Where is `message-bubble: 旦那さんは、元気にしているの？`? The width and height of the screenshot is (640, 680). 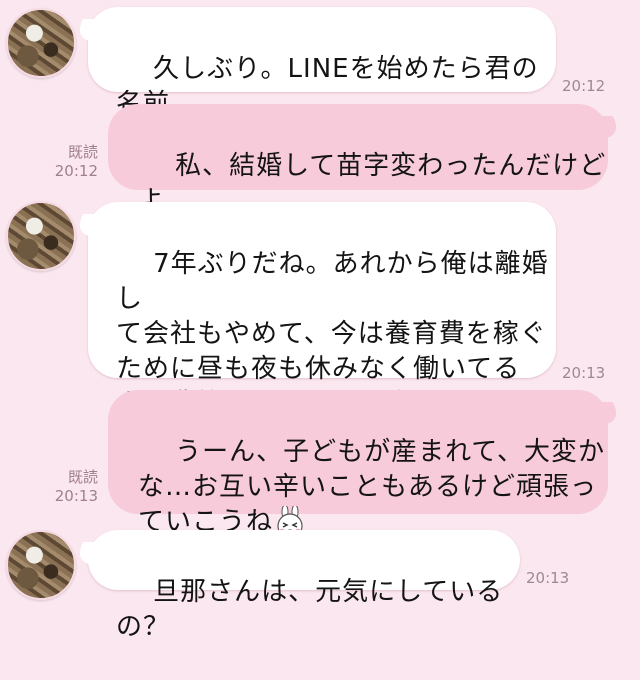 message-bubble: 旦那さんは、元気にしているの？ is located at coordinates (304, 586).